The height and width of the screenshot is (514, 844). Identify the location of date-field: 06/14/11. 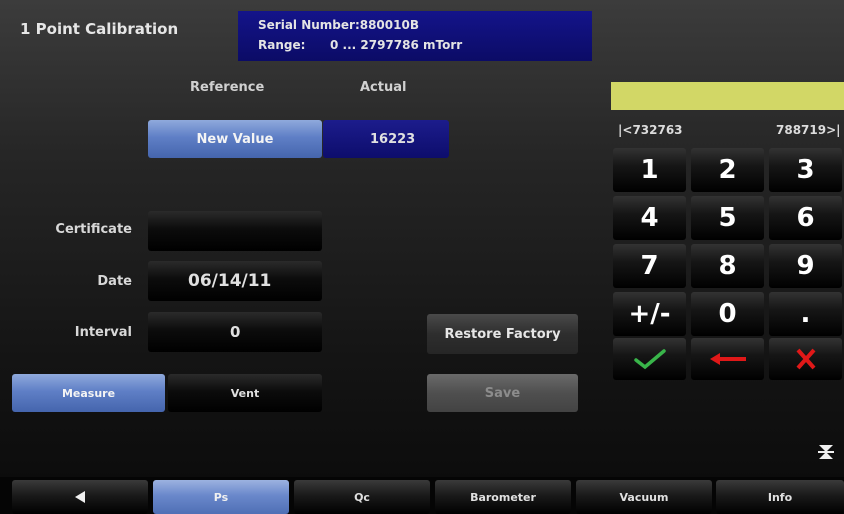
(235, 281).